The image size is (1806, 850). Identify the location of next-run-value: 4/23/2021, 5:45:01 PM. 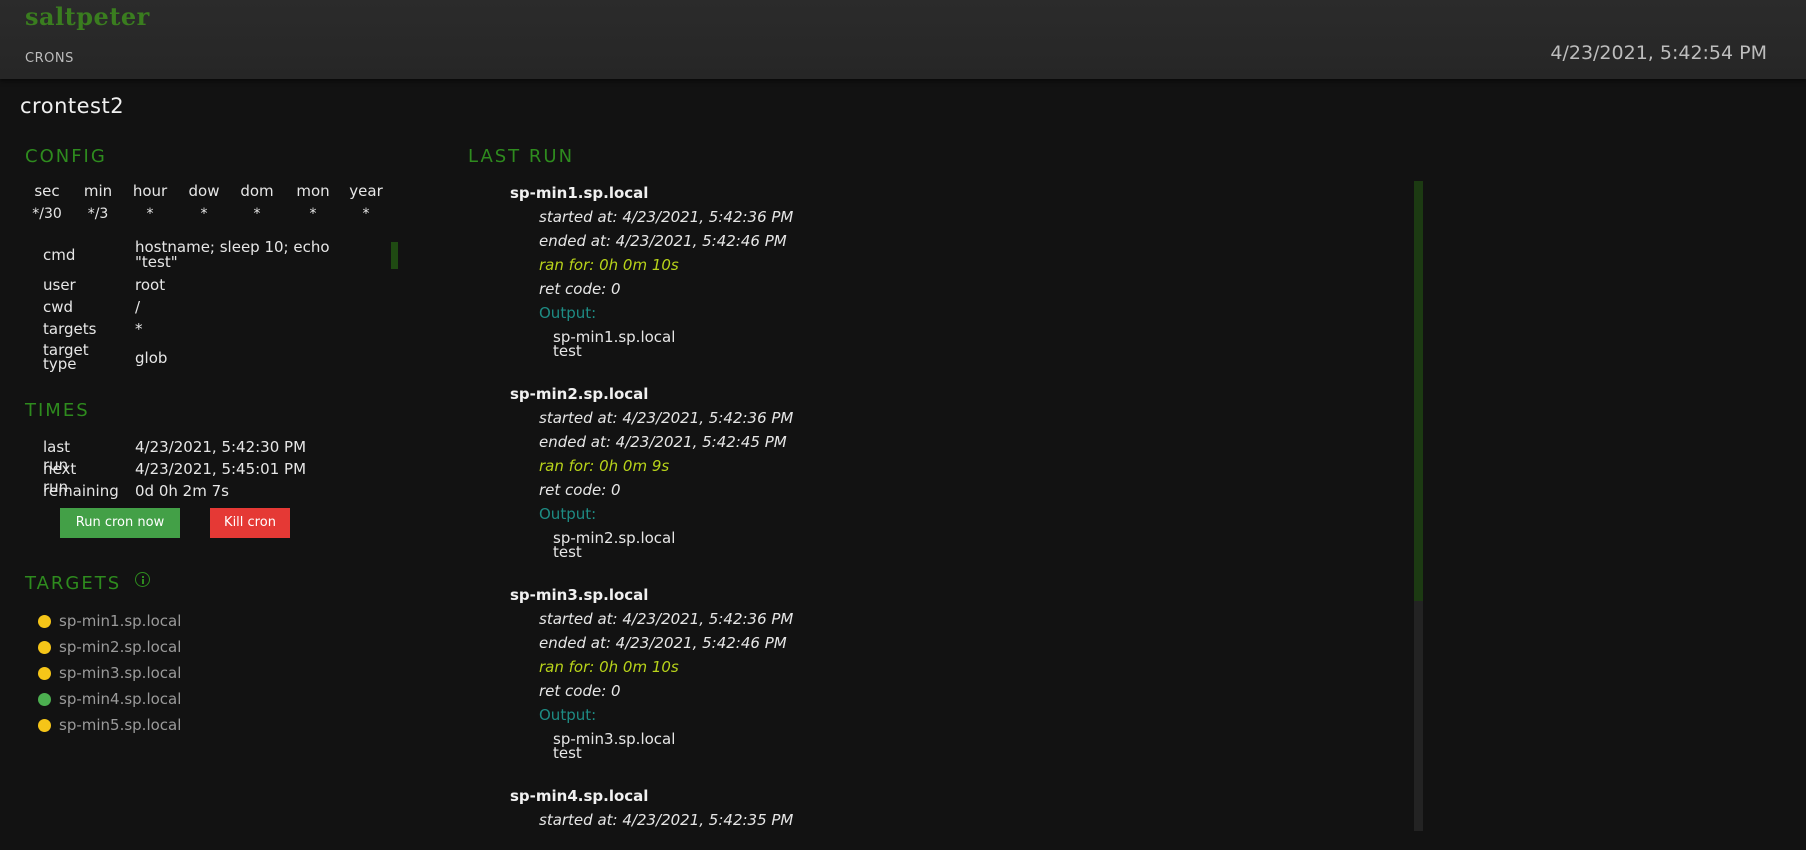
(221, 469).